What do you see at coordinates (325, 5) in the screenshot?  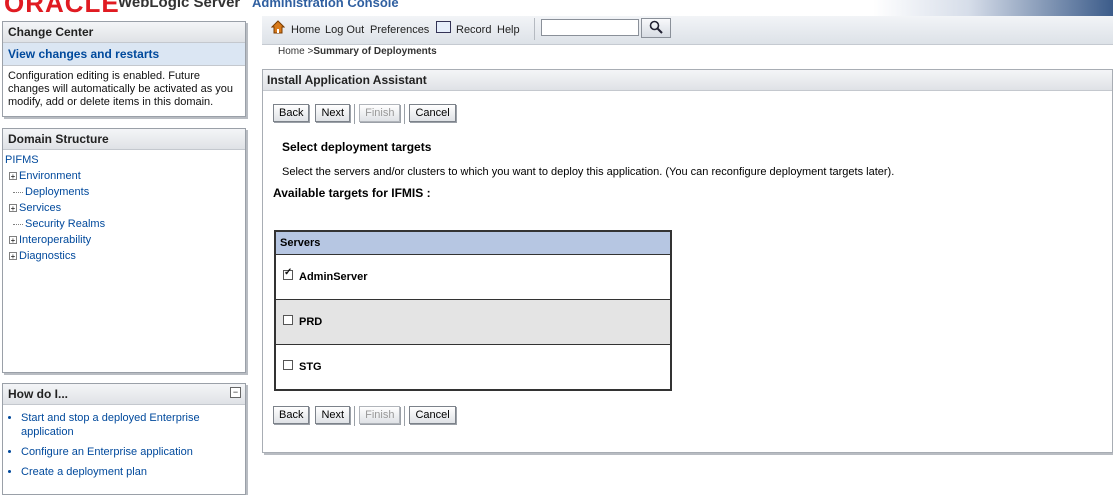 I see `product-suffix: Administration Console` at bounding box center [325, 5].